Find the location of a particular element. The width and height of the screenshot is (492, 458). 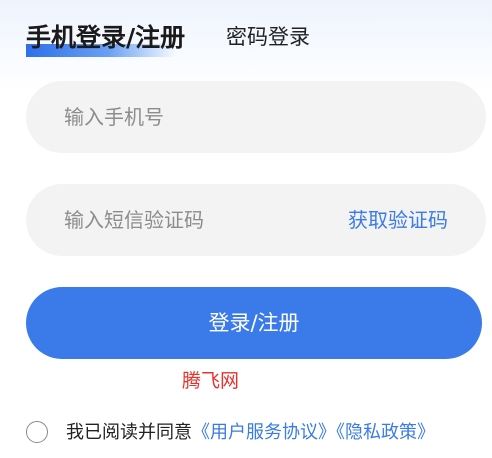

watermark-text: 腾飞网 is located at coordinates (211, 381).